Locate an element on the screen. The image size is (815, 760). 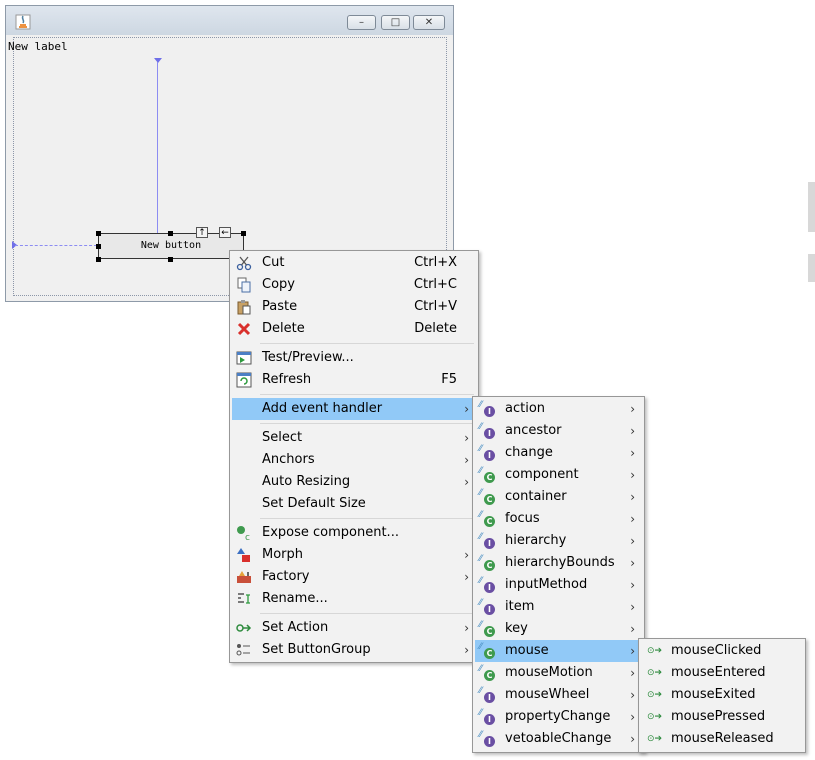
menu-item-auto-resizing: Auto Resizing › is located at coordinates (354, 482).